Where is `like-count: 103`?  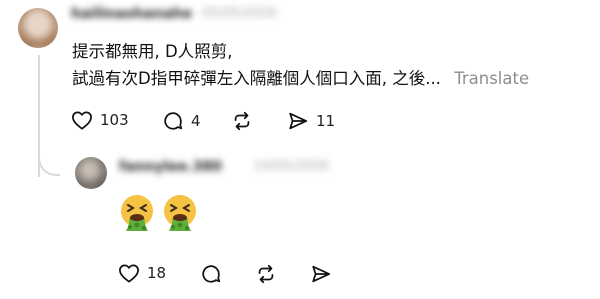 like-count: 103 is located at coordinates (114, 120).